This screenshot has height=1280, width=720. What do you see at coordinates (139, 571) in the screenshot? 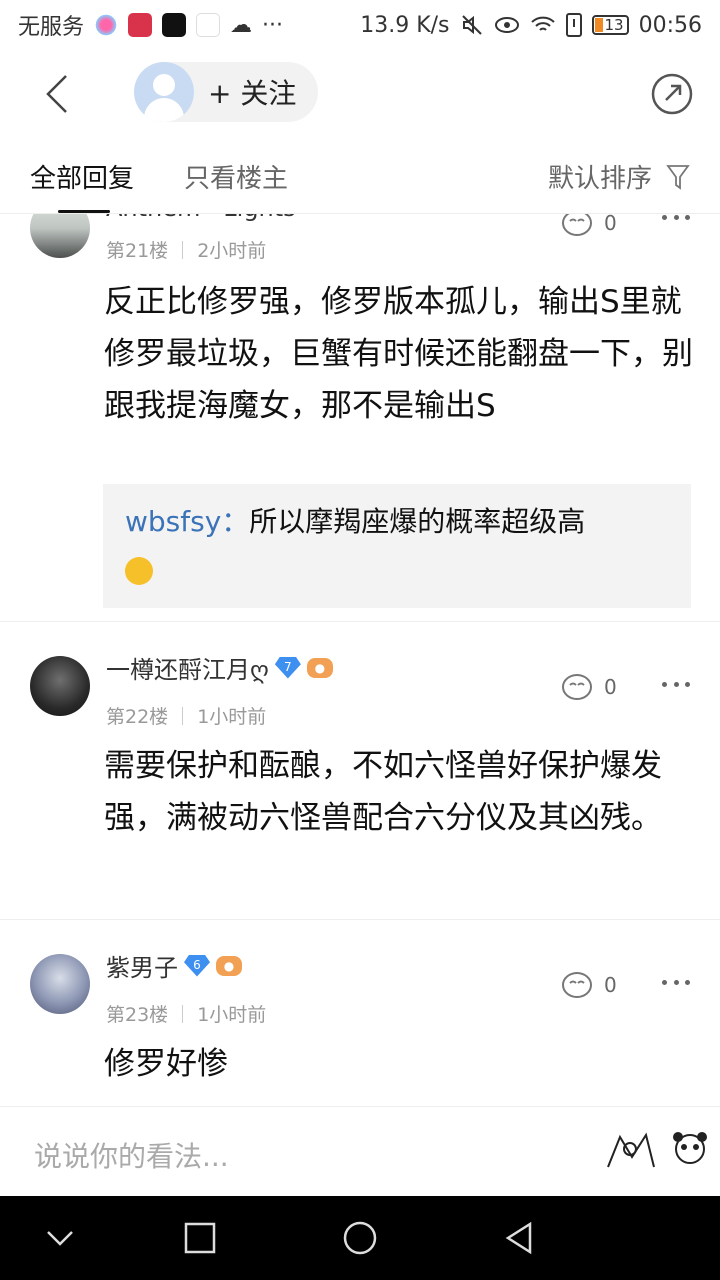
I see `sneeze-emoji-icon` at bounding box center [139, 571].